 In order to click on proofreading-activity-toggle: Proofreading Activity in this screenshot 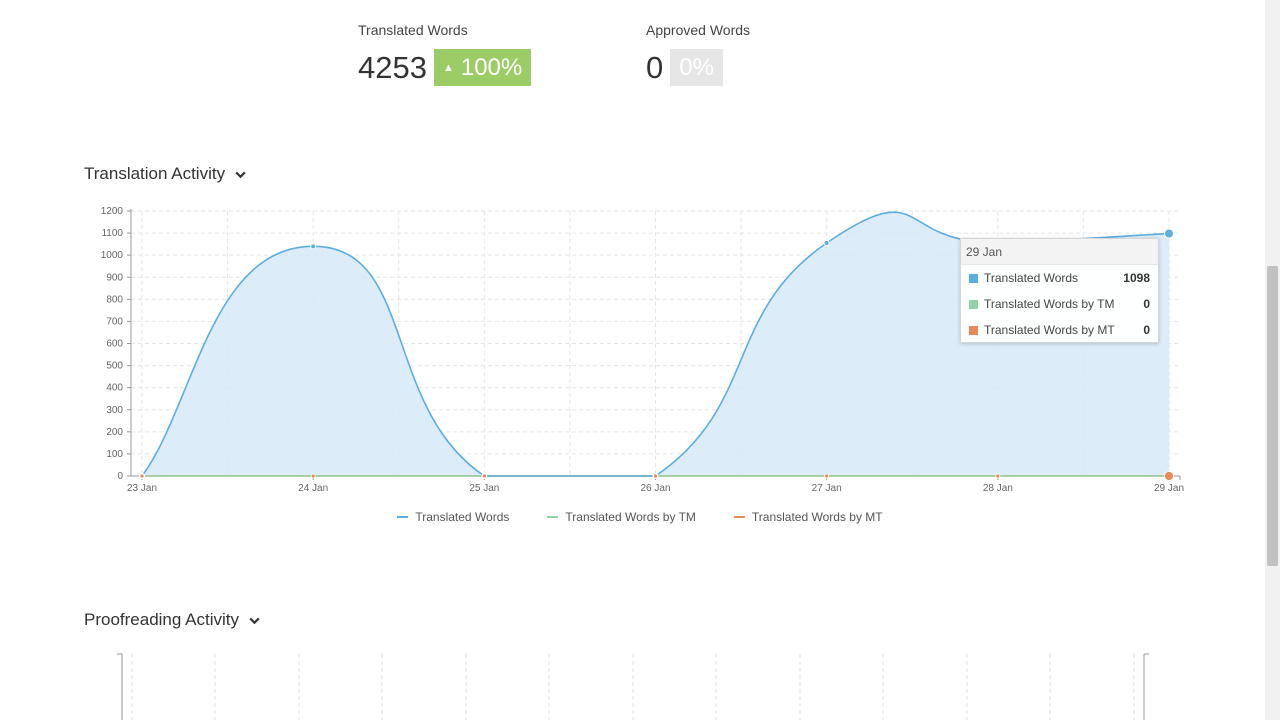, I will do `click(172, 620)`.